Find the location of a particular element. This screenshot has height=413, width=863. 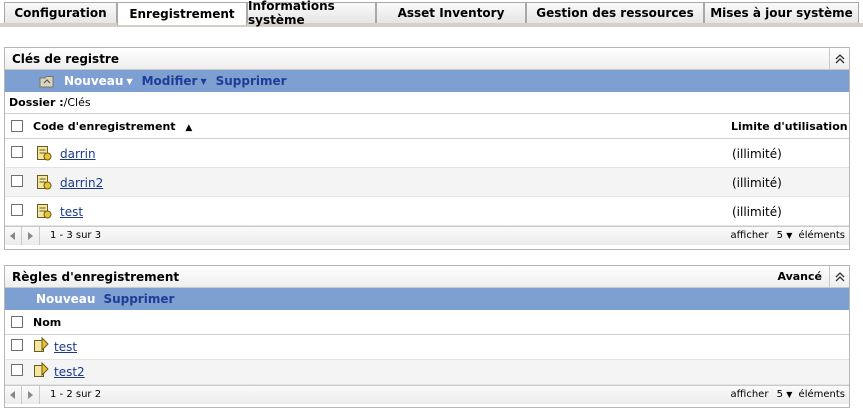

tab-informations-systeme: Informations système is located at coordinates (311, 13).